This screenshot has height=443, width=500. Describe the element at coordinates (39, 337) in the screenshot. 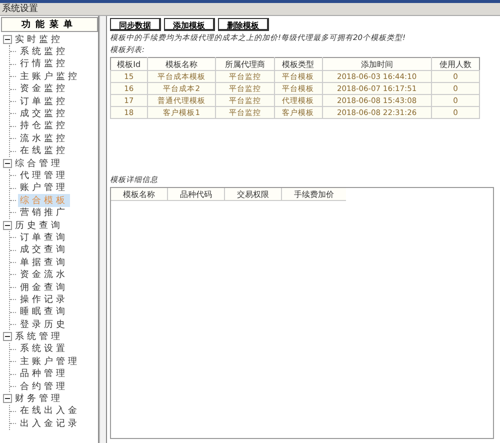

I see `tree-group: 系统管理` at that location.